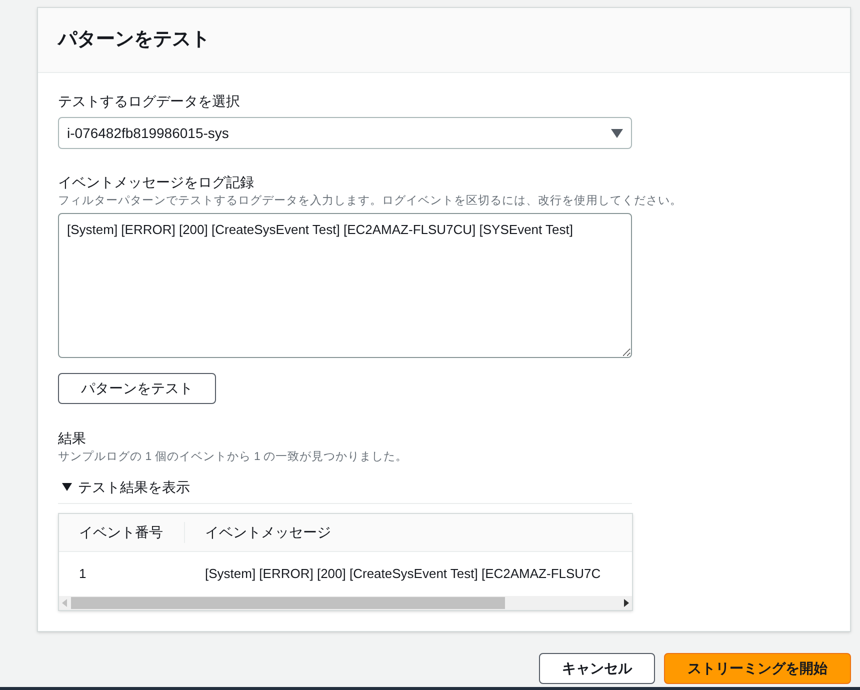 The width and height of the screenshot is (860, 690). I want to click on scrollbar-thumb, so click(288, 602).